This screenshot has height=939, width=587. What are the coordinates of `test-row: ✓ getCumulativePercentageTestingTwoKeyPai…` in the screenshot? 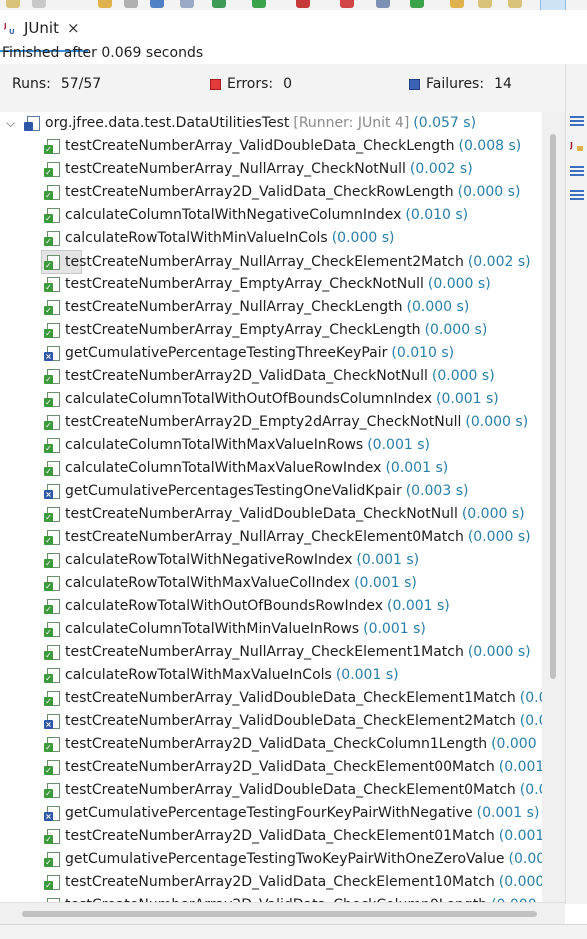 It's located at (303, 859).